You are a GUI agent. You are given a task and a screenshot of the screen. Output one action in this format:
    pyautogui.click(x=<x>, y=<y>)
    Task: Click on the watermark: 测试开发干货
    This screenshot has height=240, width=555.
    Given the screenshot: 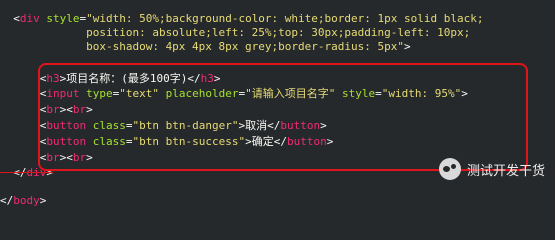 What is the action you would take?
    pyautogui.click(x=491, y=169)
    